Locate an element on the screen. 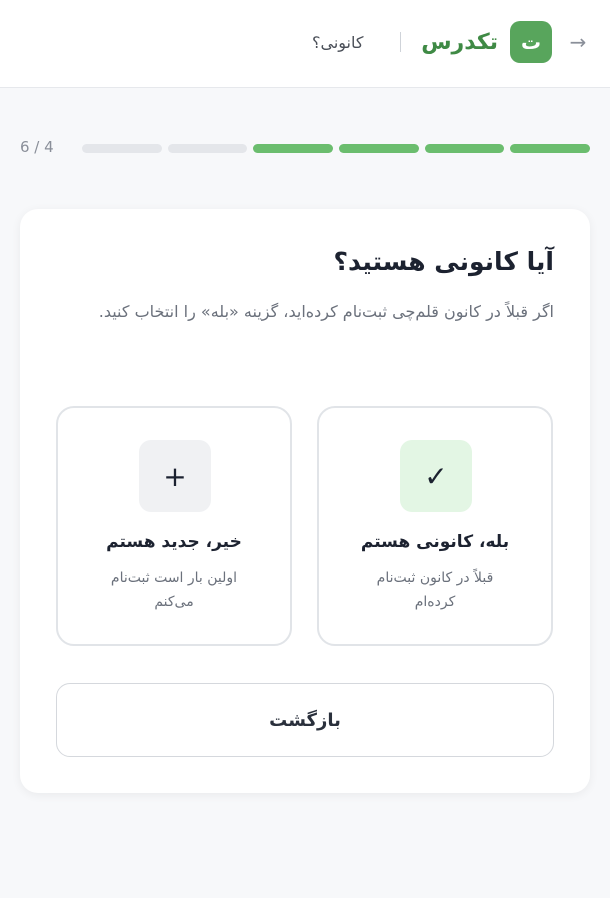 The height and width of the screenshot is (898, 610). brand-name: تکدرس is located at coordinates (459, 42).